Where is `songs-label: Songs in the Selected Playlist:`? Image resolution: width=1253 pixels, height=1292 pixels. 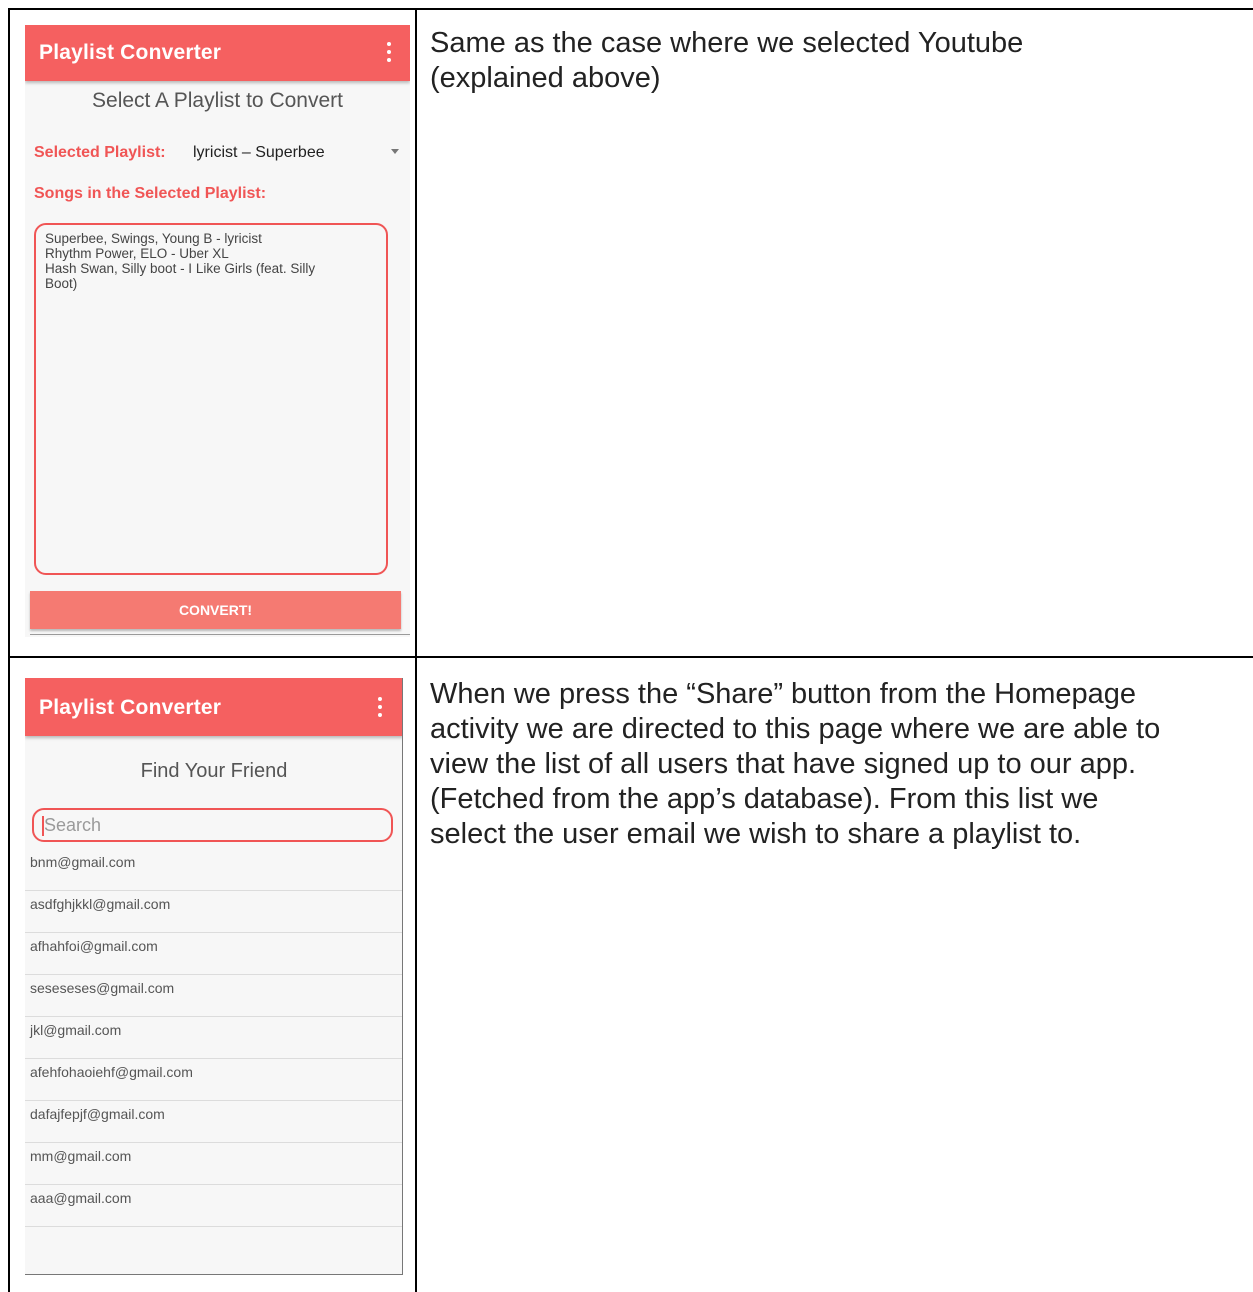 songs-label: Songs in the Selected Playlist: is located at coordinates (150, 193).